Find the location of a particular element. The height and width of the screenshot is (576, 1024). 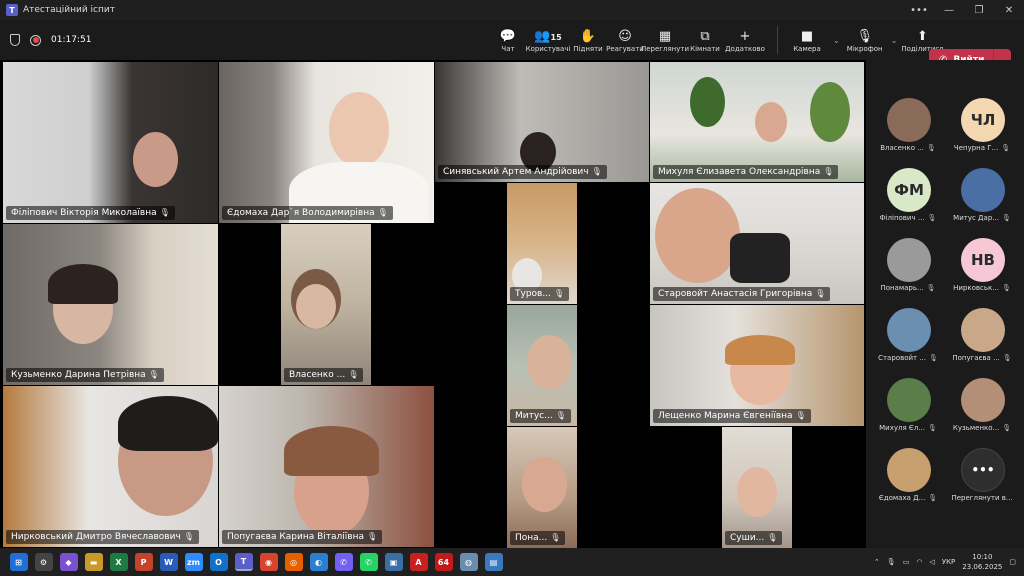

system-tray: ⌃ 🎙 ▭ ◠ ◁ УКР 10:10 23.06.2025 ▢ is located at coordinates (949, 562).